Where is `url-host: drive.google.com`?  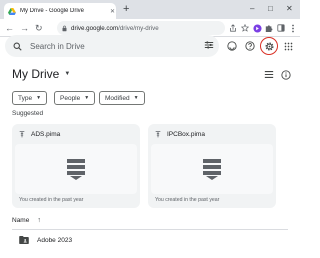 url-host: drive.google.com is located at coordinates (95, 28).